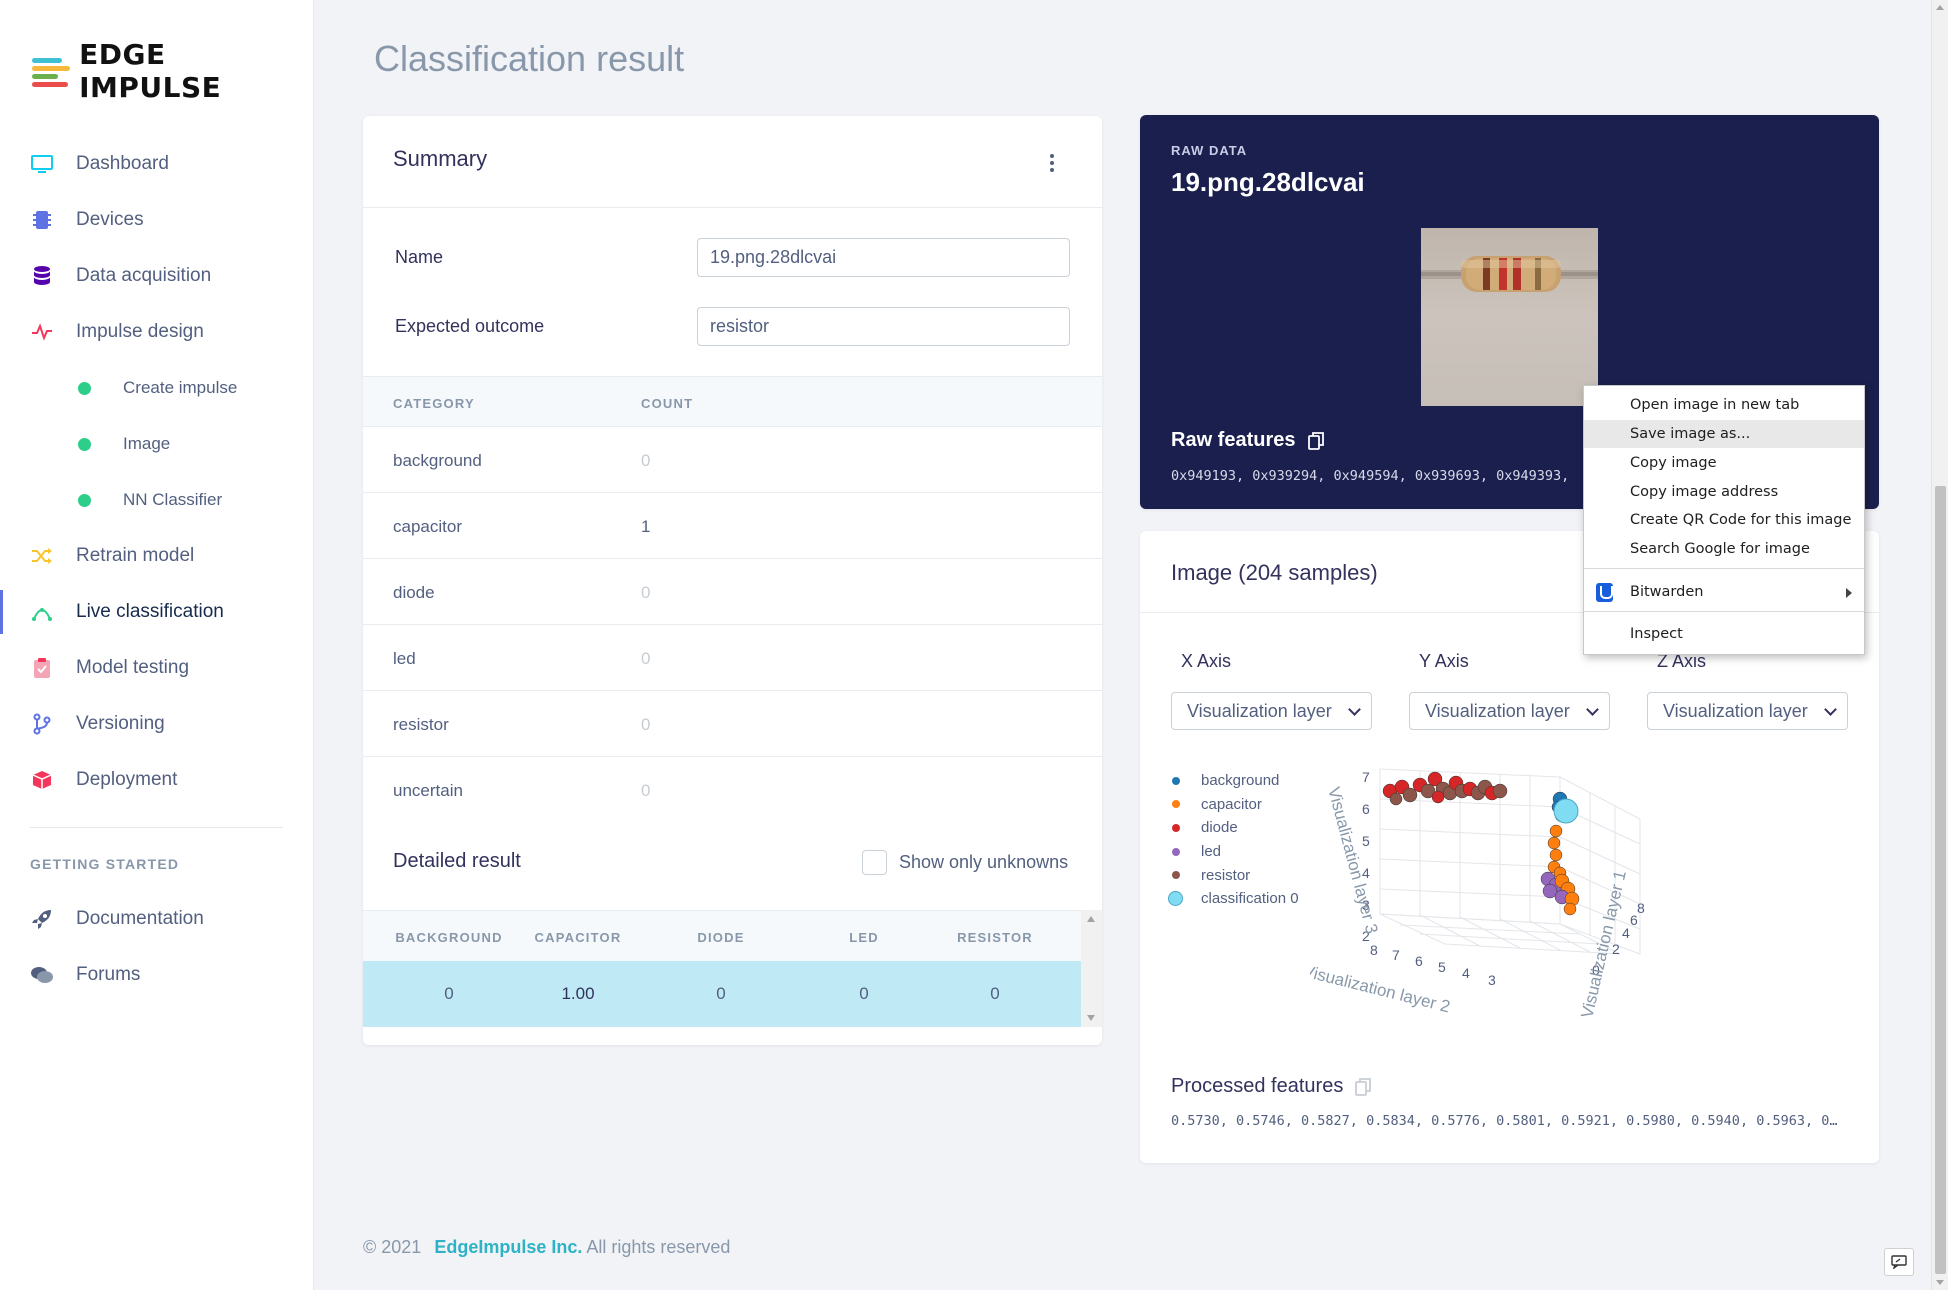 This screenshot has width=1948, height=1290. I want to click on sidebar-item-image: Image, so click(157, 444).